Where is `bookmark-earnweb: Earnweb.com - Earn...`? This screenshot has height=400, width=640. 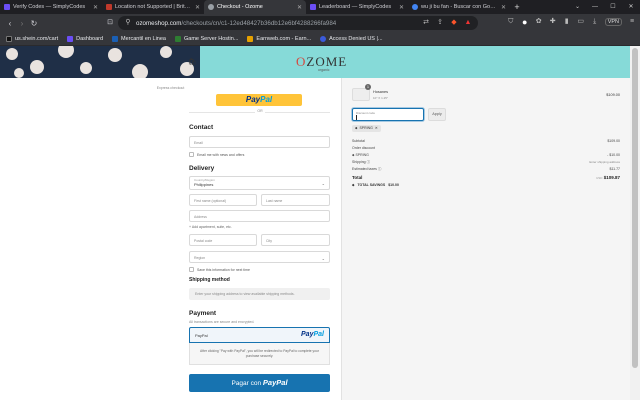
bookmark-earnweb: Earnweb.com - Earn... is located at coordinates (279, 38).